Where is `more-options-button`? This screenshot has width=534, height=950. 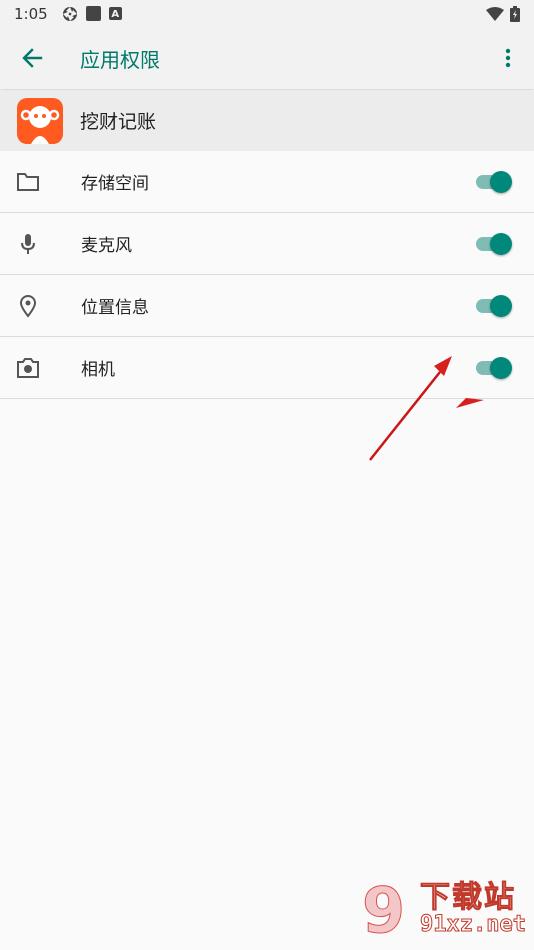
more-options-button is located at coordinates (508, 58).